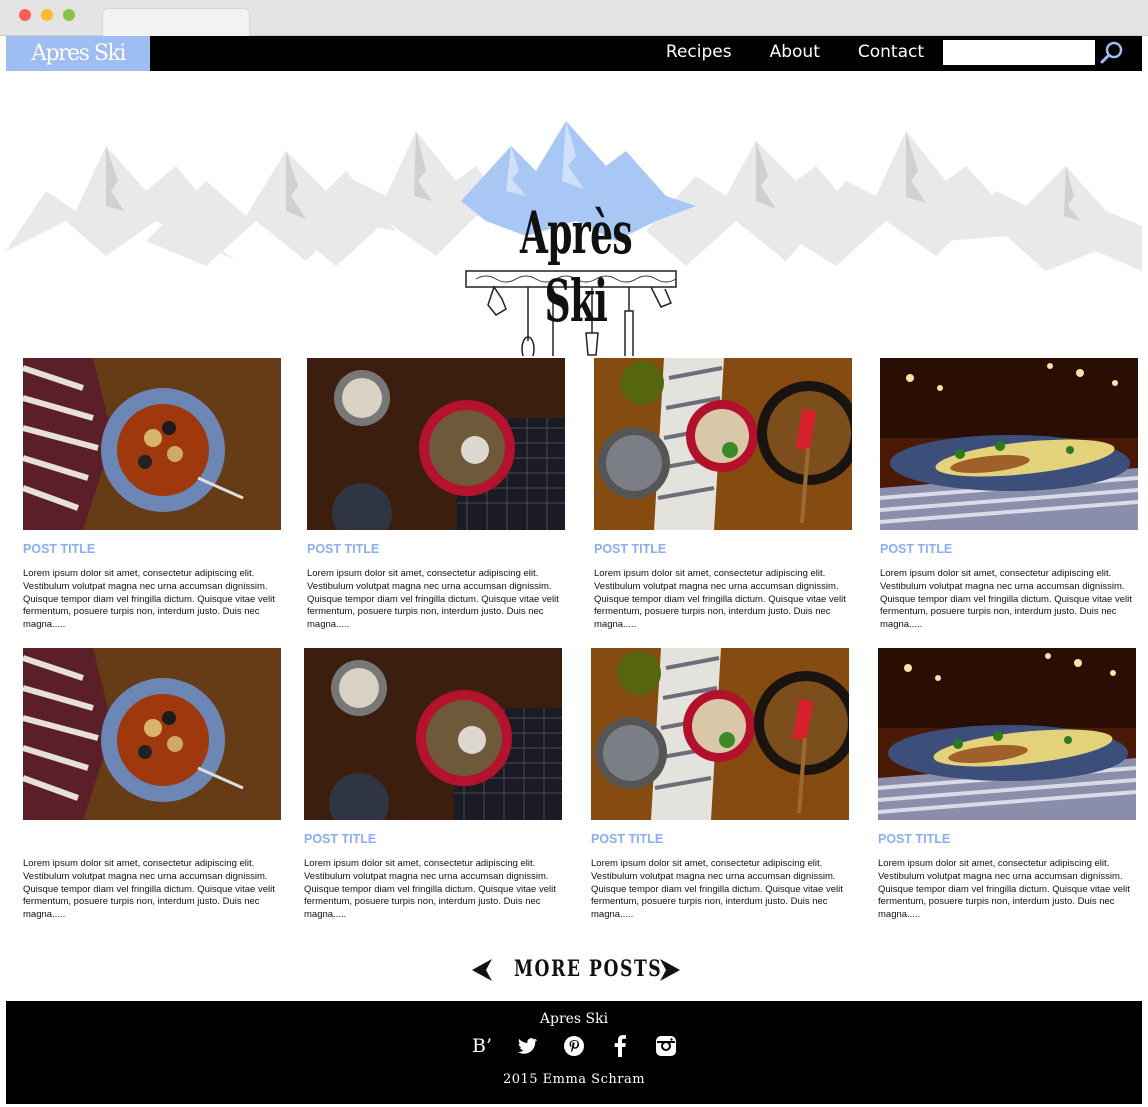 The width and height of the screenshot is (1148, 1107). I want to click on chevron-left-icon, so click(482, 970).